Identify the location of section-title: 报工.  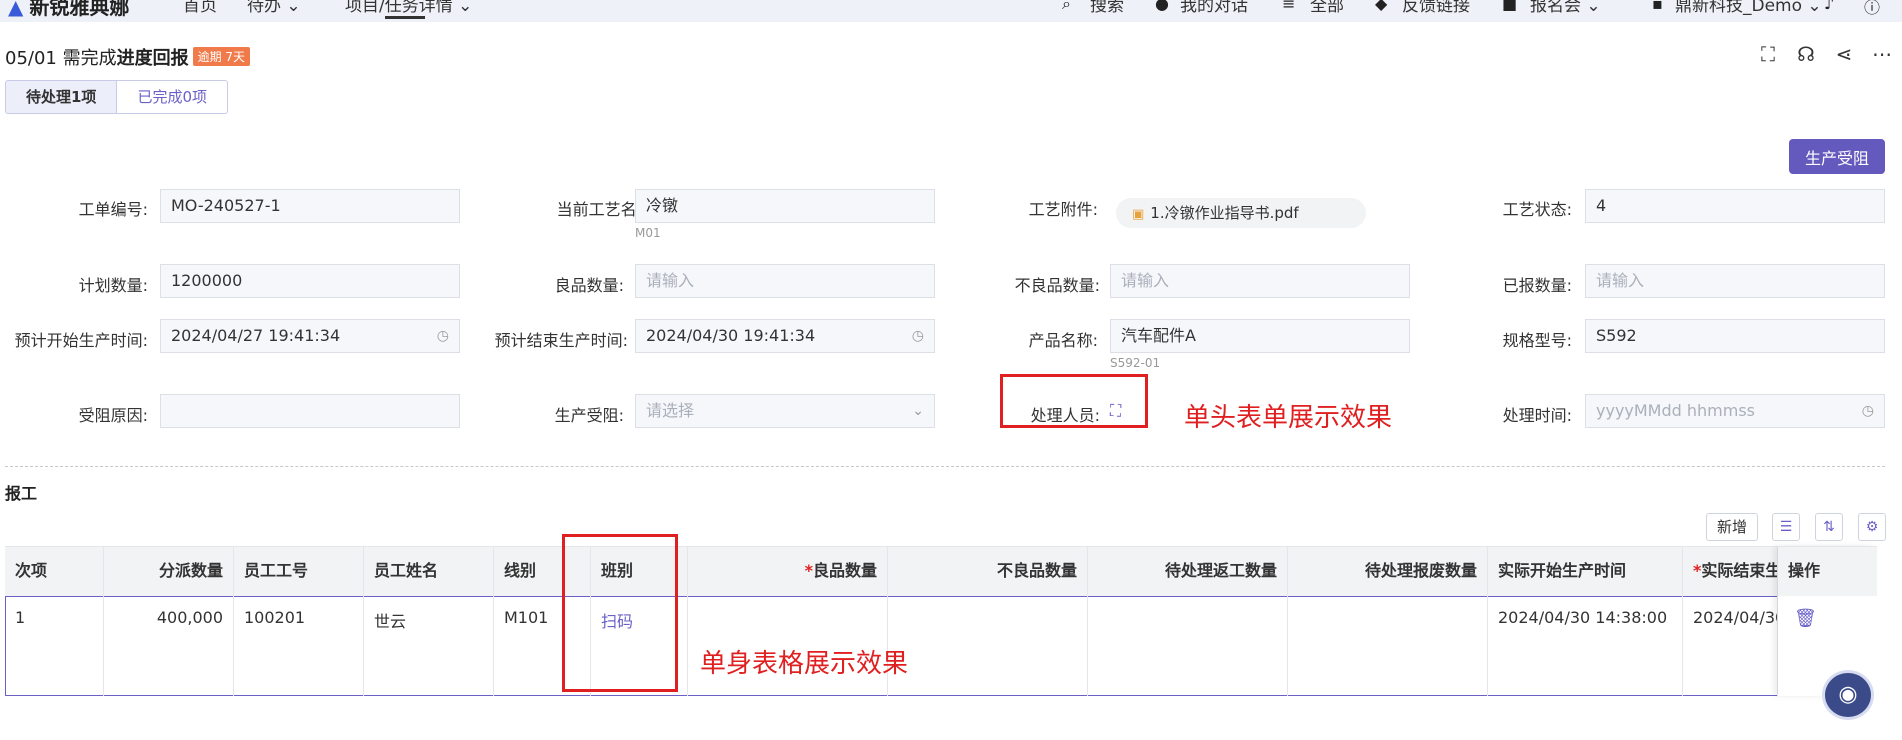
(21, 493).